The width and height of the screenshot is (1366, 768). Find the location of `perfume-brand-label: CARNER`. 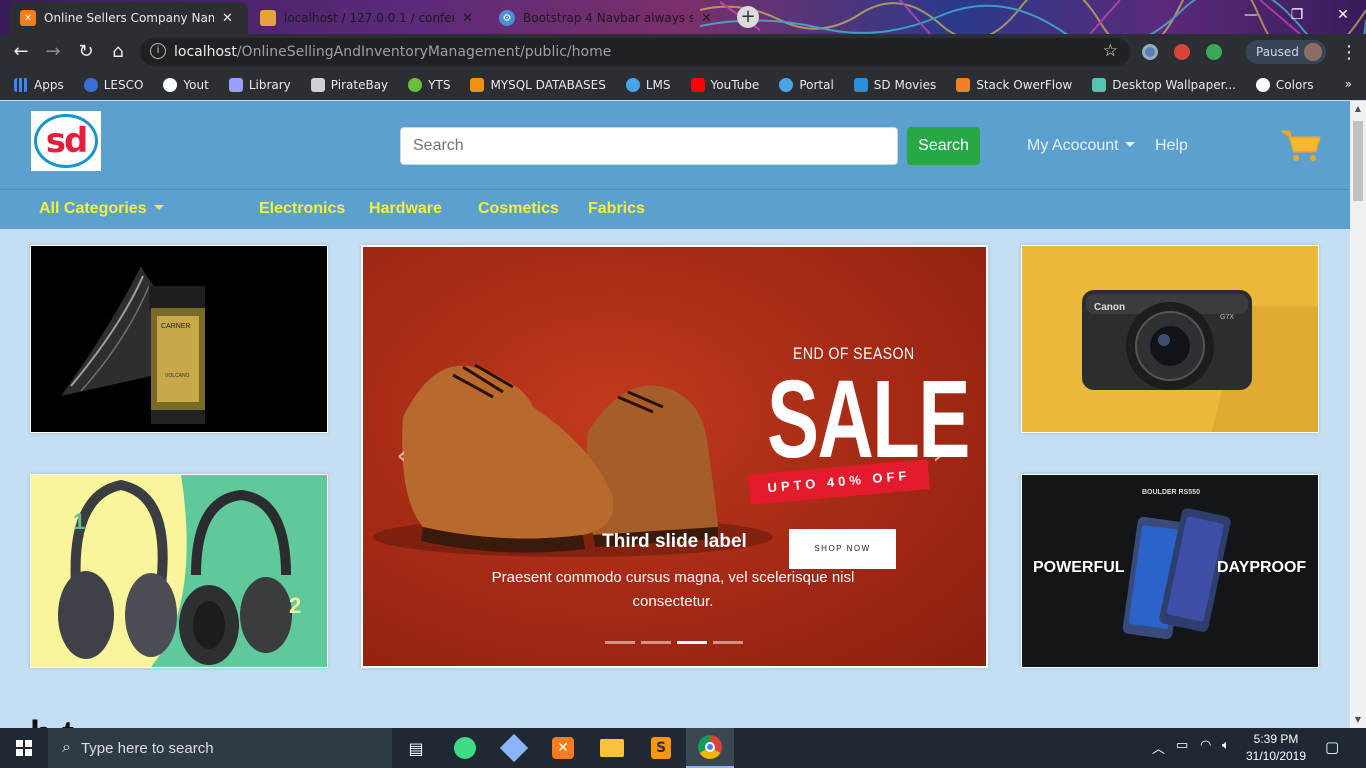

perfume-brand-label: CARNER is located at coordinates (176, 326).